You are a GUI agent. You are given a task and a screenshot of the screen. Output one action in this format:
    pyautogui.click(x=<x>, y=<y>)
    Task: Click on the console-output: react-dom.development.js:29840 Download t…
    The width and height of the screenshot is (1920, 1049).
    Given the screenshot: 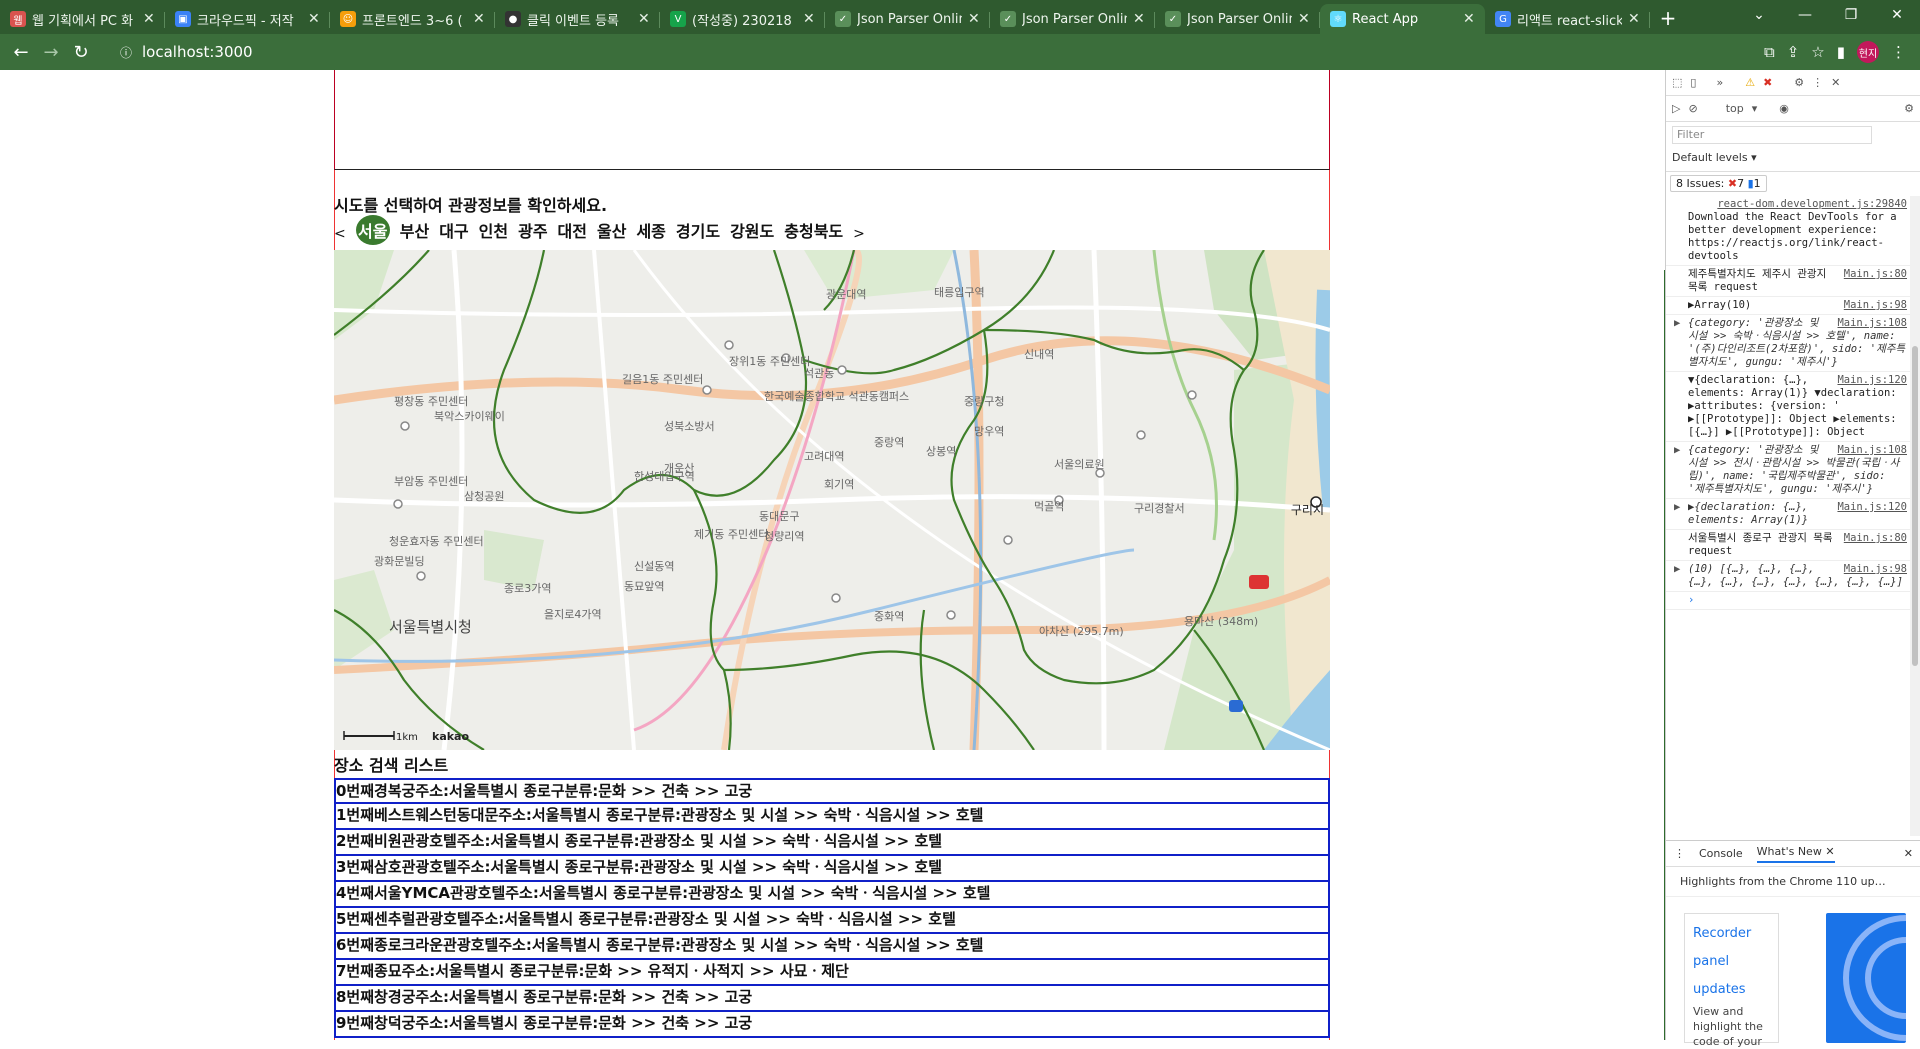 What is the action you would take?
    pyautogui.click(x=1788, y=516)
    